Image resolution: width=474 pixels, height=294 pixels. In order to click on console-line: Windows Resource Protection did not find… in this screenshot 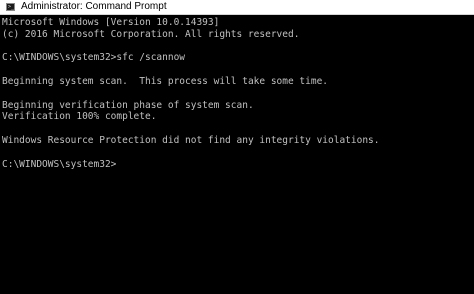, I will do `click(191, 140)`.